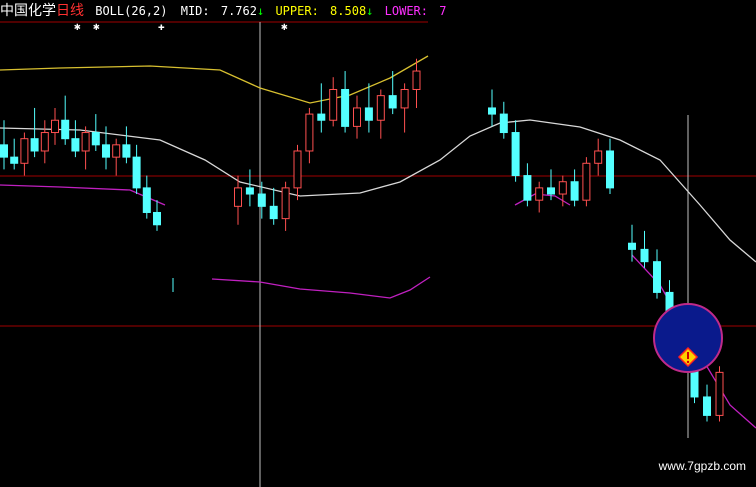  Describe the element at coordinates (70, 11) in the screenshot. I see `period-label: 日线` at that location.